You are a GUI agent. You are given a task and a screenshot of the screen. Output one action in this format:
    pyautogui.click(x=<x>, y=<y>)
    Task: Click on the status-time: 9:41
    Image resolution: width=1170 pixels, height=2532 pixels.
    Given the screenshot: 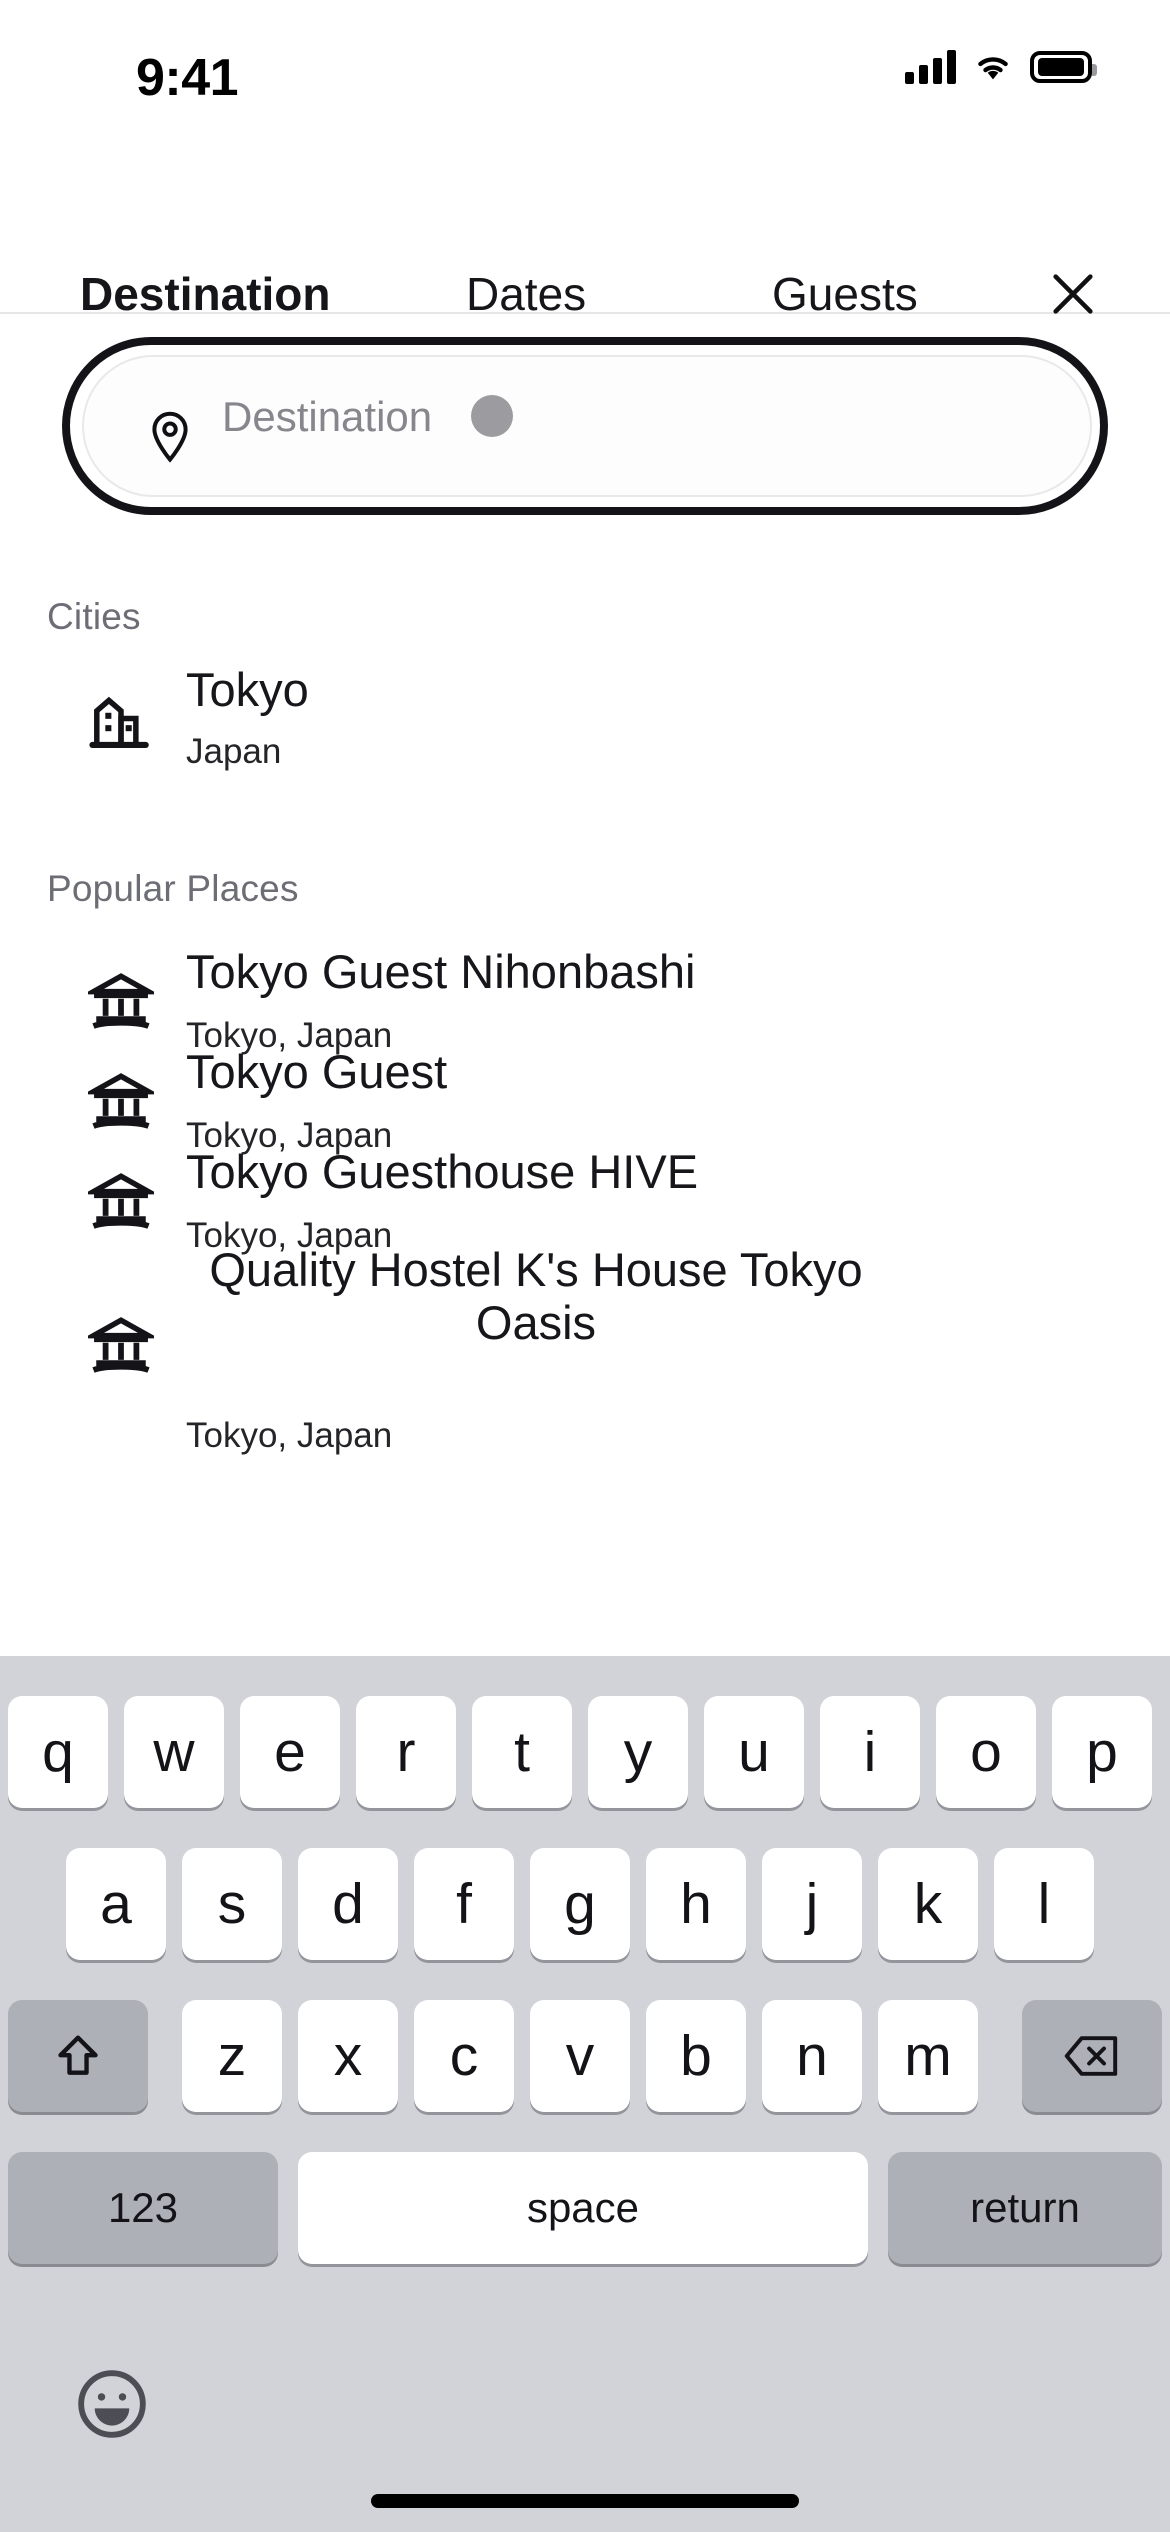 What is the action you would take?
    pyautogui.click(x=187, y=78)
    